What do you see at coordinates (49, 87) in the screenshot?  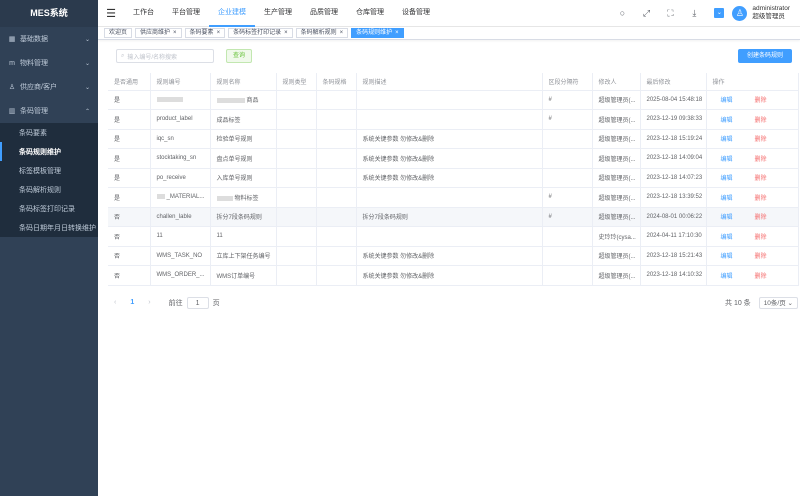 I see `sidebar-group-supplier: ♙ 供应商/客户 ⌄` at bounding box center [49, 87].